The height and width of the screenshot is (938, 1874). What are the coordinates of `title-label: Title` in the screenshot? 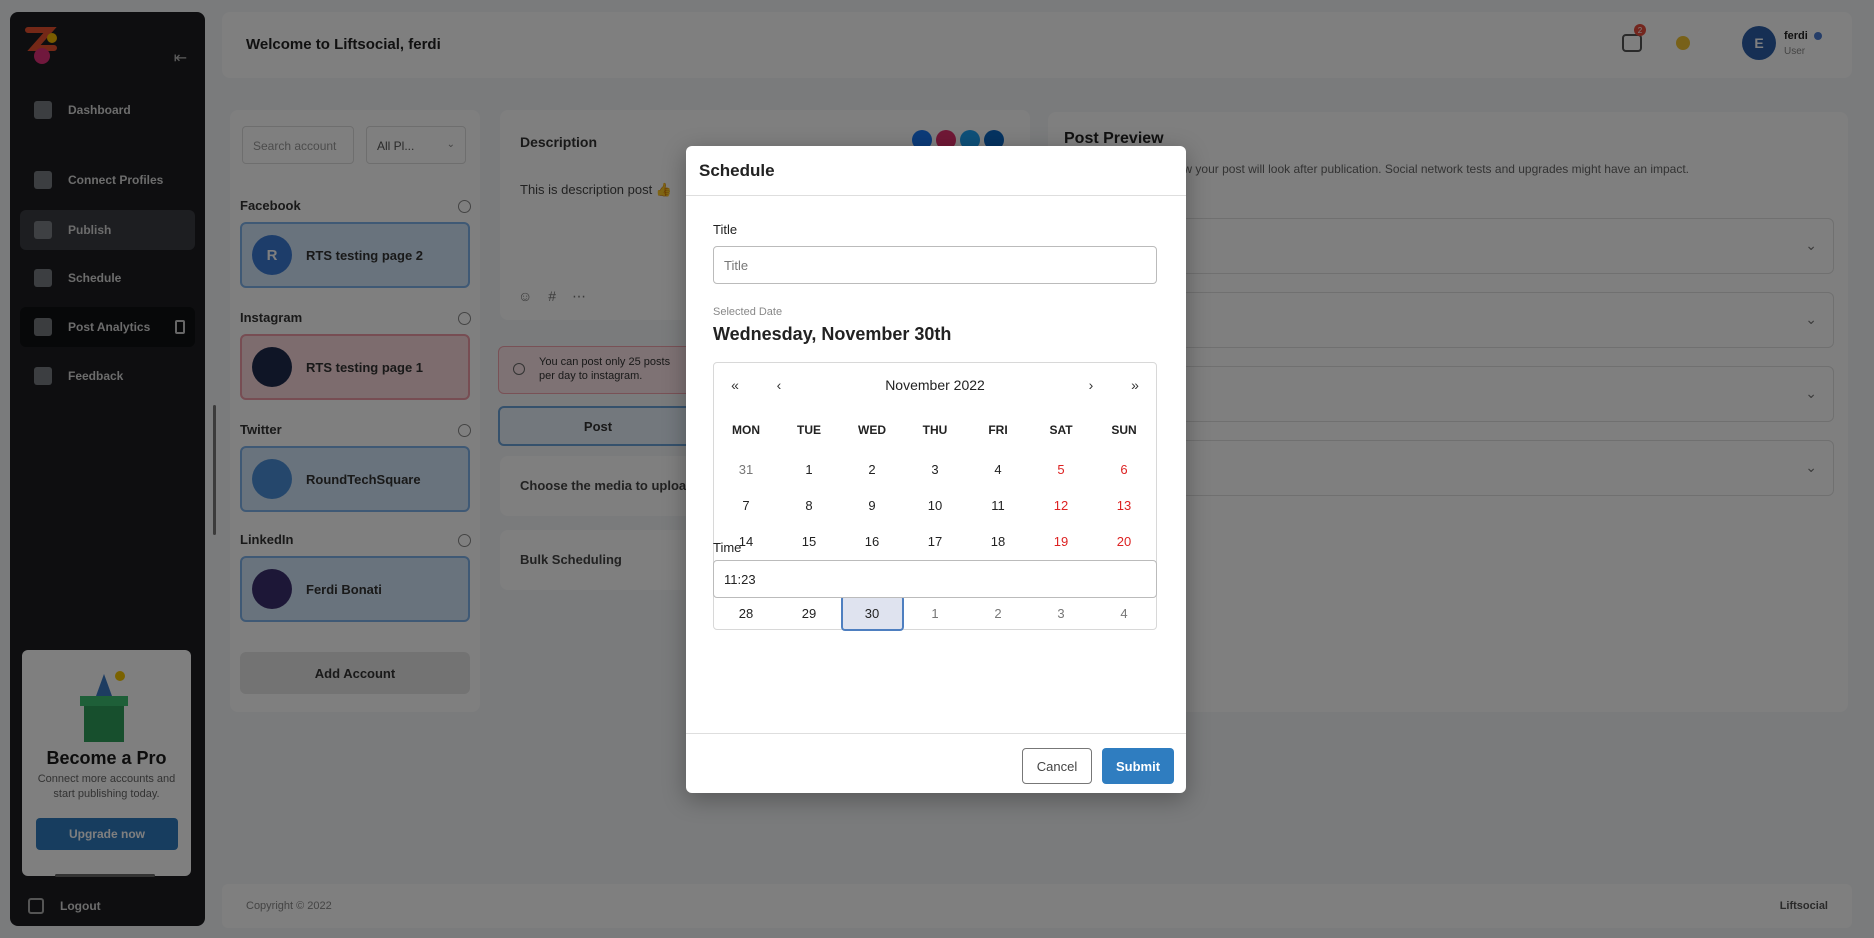 It's located at (725, 229).